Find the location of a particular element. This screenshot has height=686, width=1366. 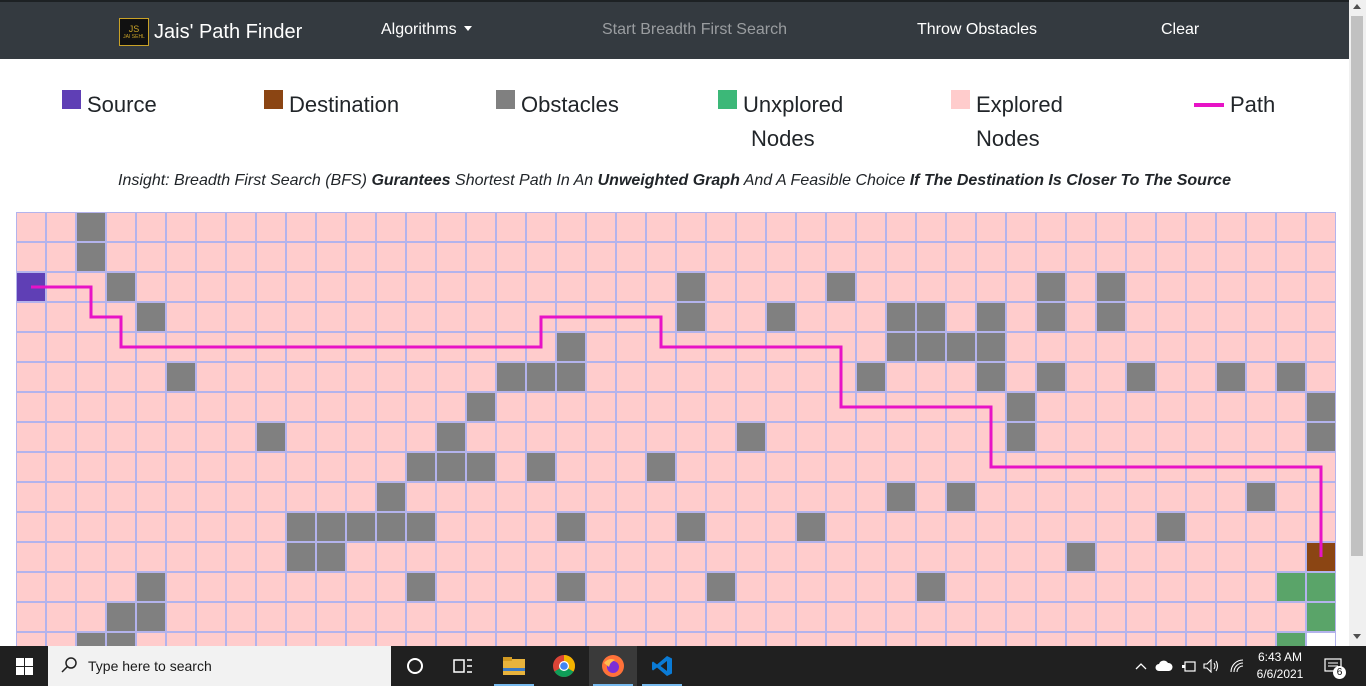

chrome-icon is located at coordinates (564, 666).